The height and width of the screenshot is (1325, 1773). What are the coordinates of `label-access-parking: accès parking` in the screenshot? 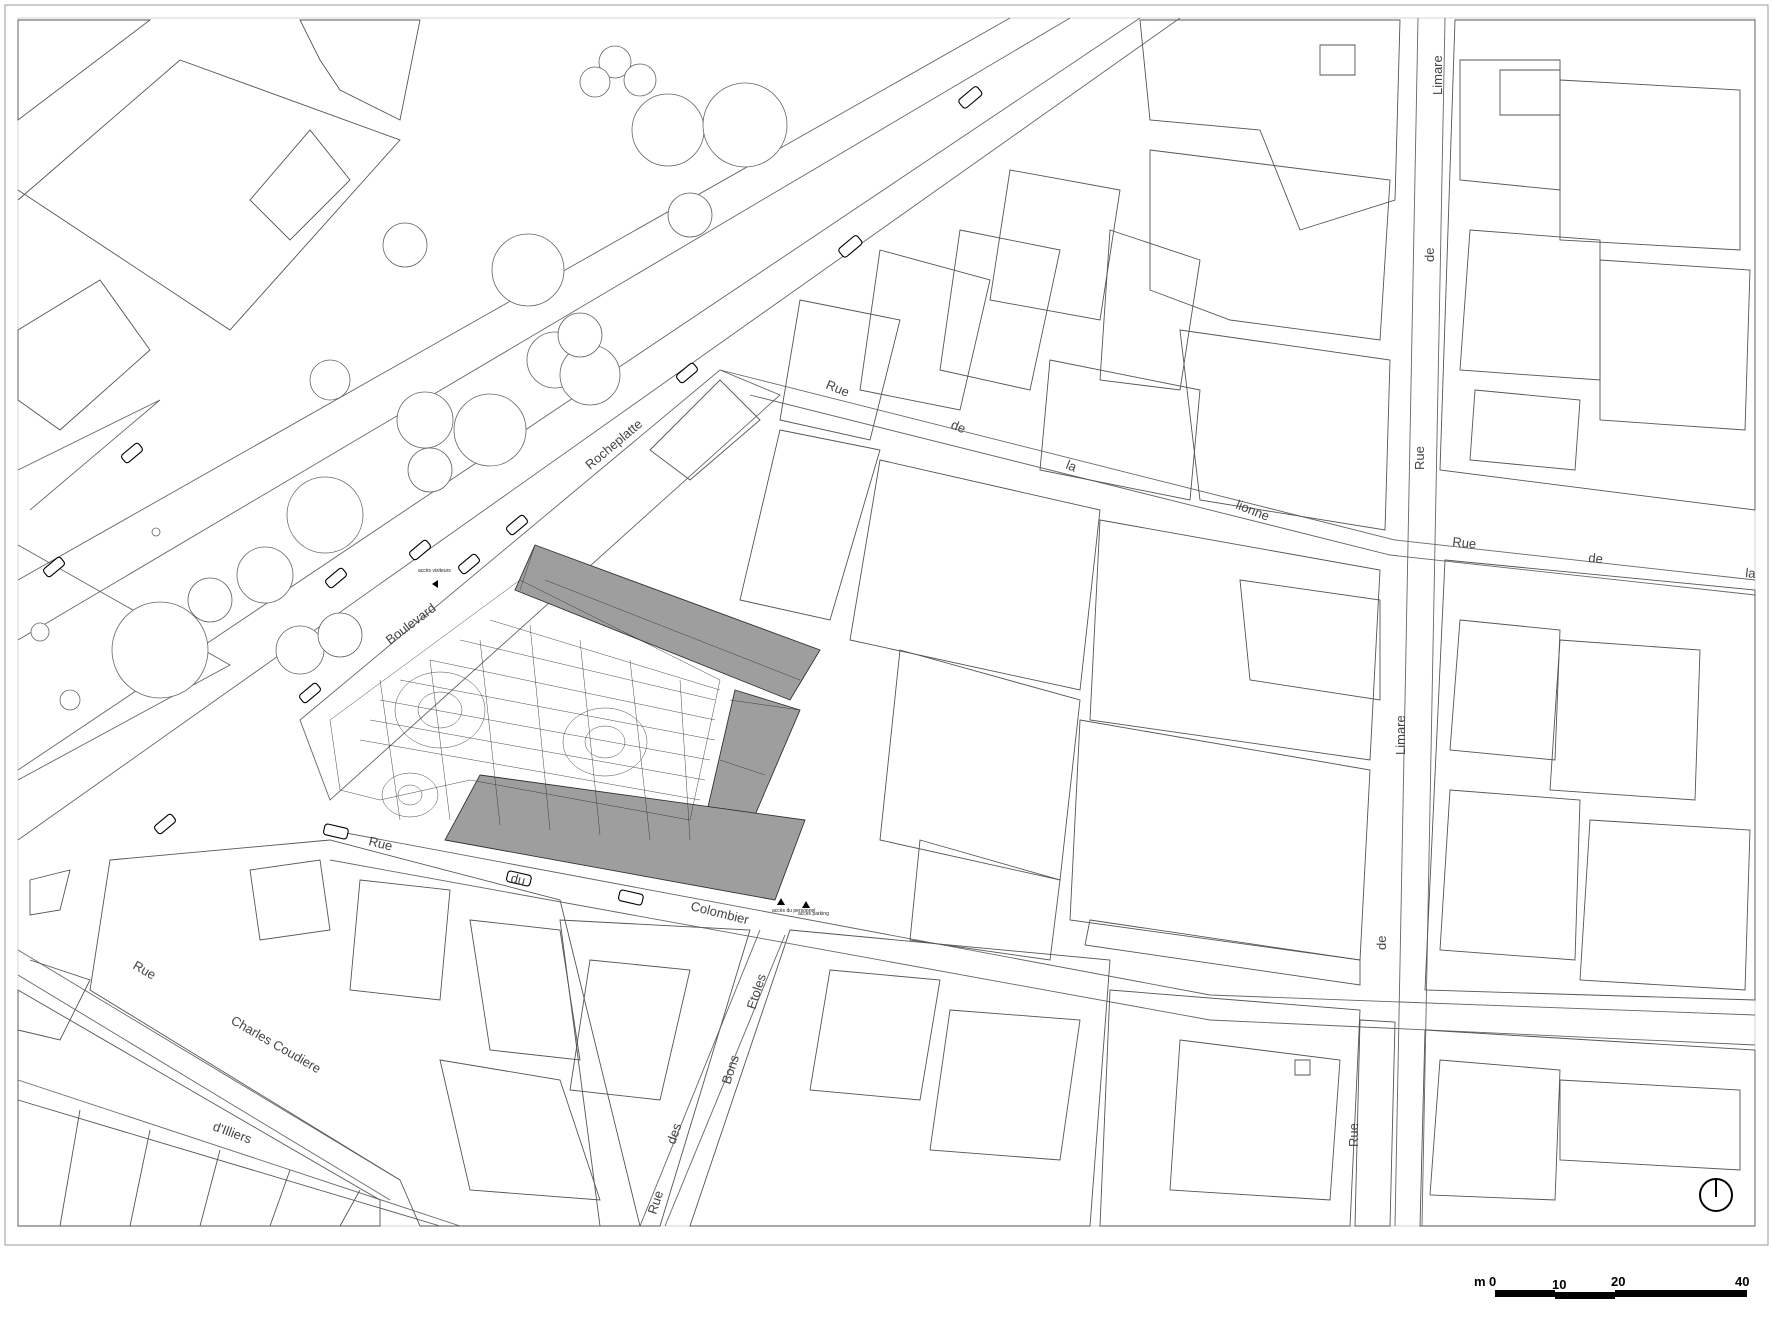 It's located at (813, 914).